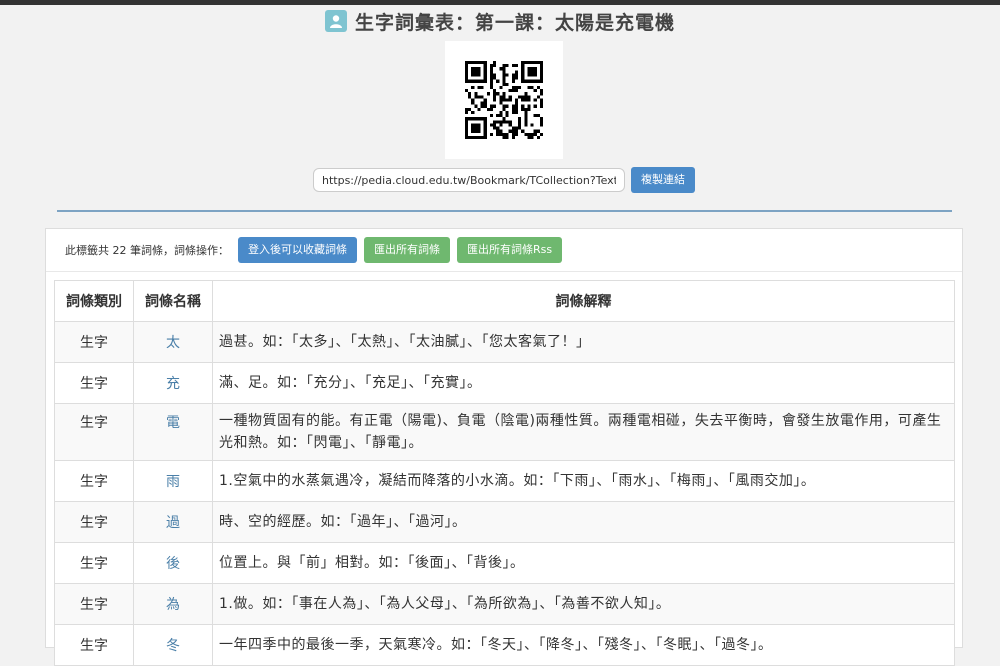  I want to click on avatar-icon, so click(335, 21).